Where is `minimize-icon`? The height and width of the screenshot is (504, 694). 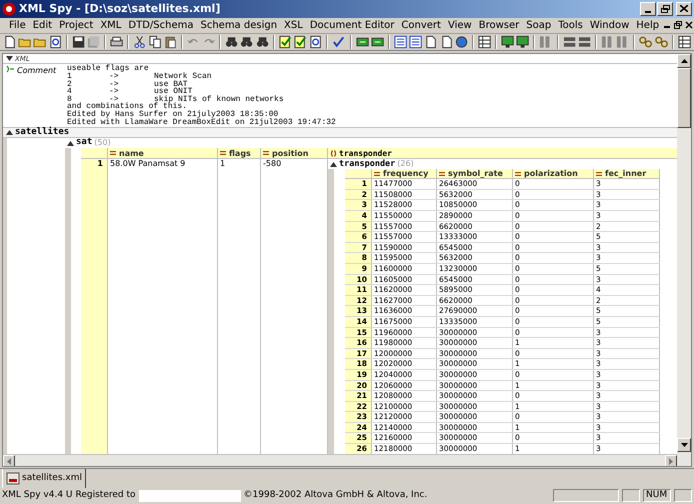
minimize-icon is located at coordinates (648, 11).